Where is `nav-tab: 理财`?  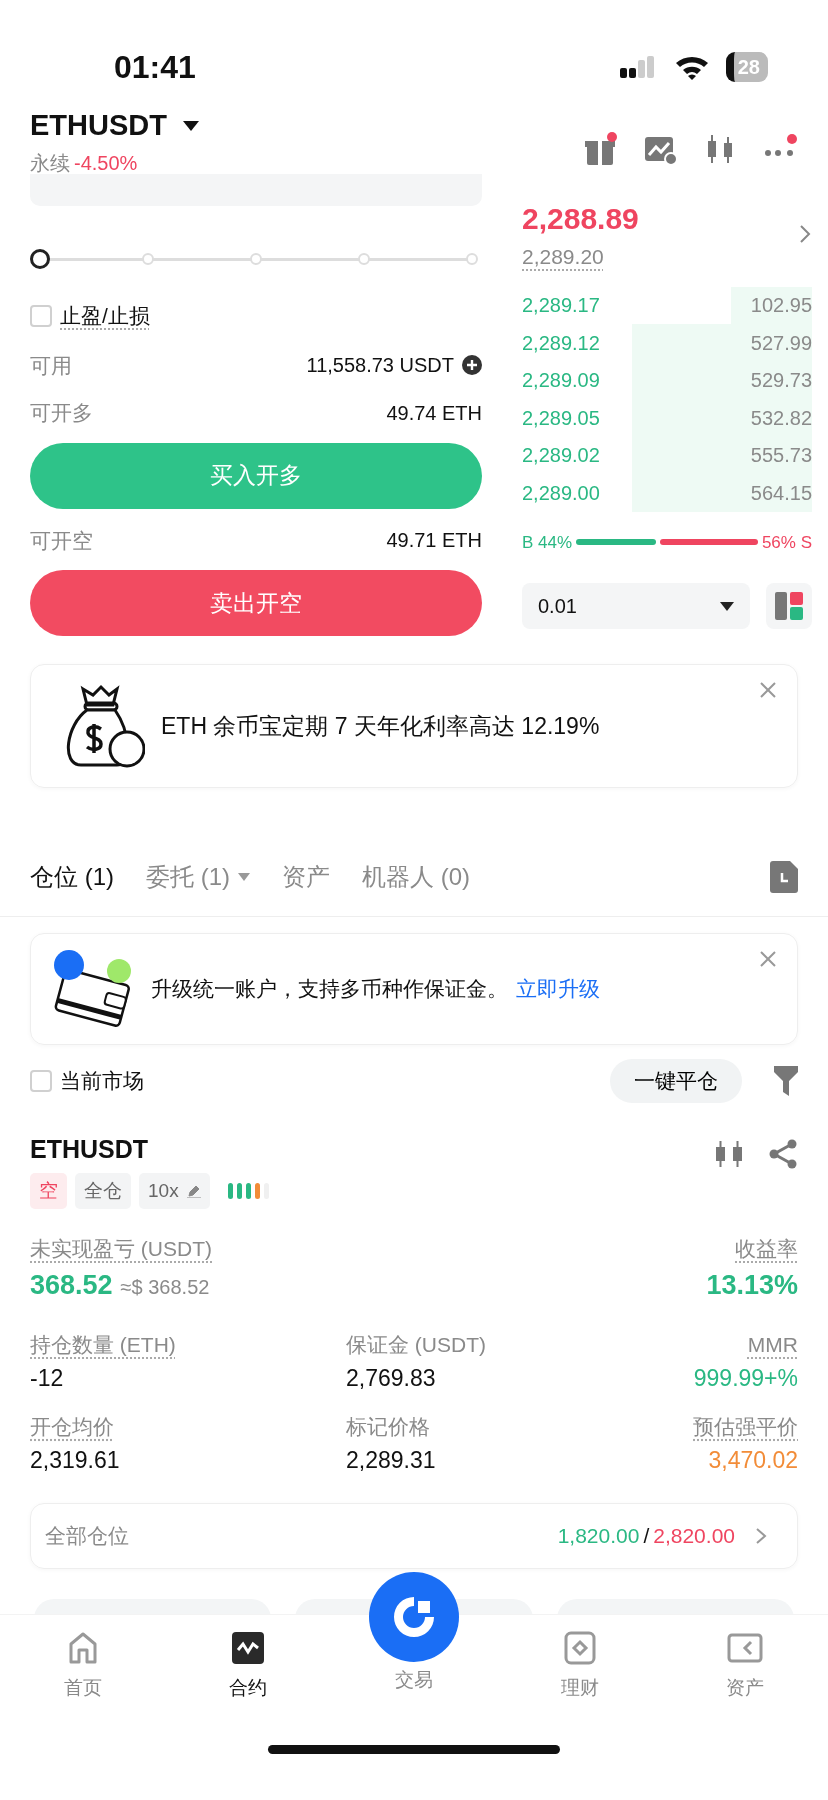
nav-tab: 理财 is located at coordinates (580, 1692).